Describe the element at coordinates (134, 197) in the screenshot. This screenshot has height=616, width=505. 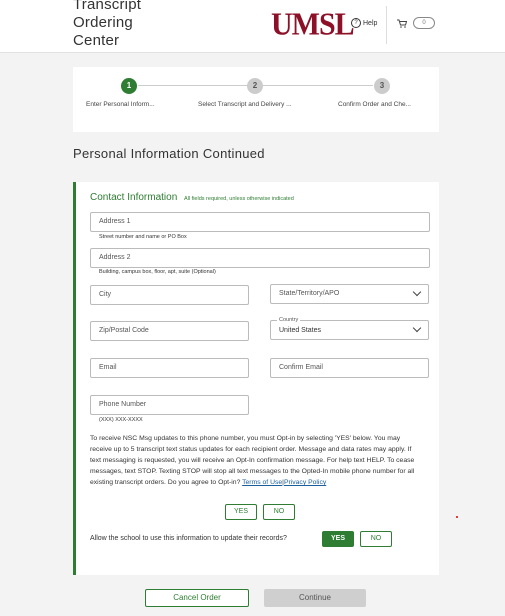
I see `contact-heading-text: Contact Information` at that location.